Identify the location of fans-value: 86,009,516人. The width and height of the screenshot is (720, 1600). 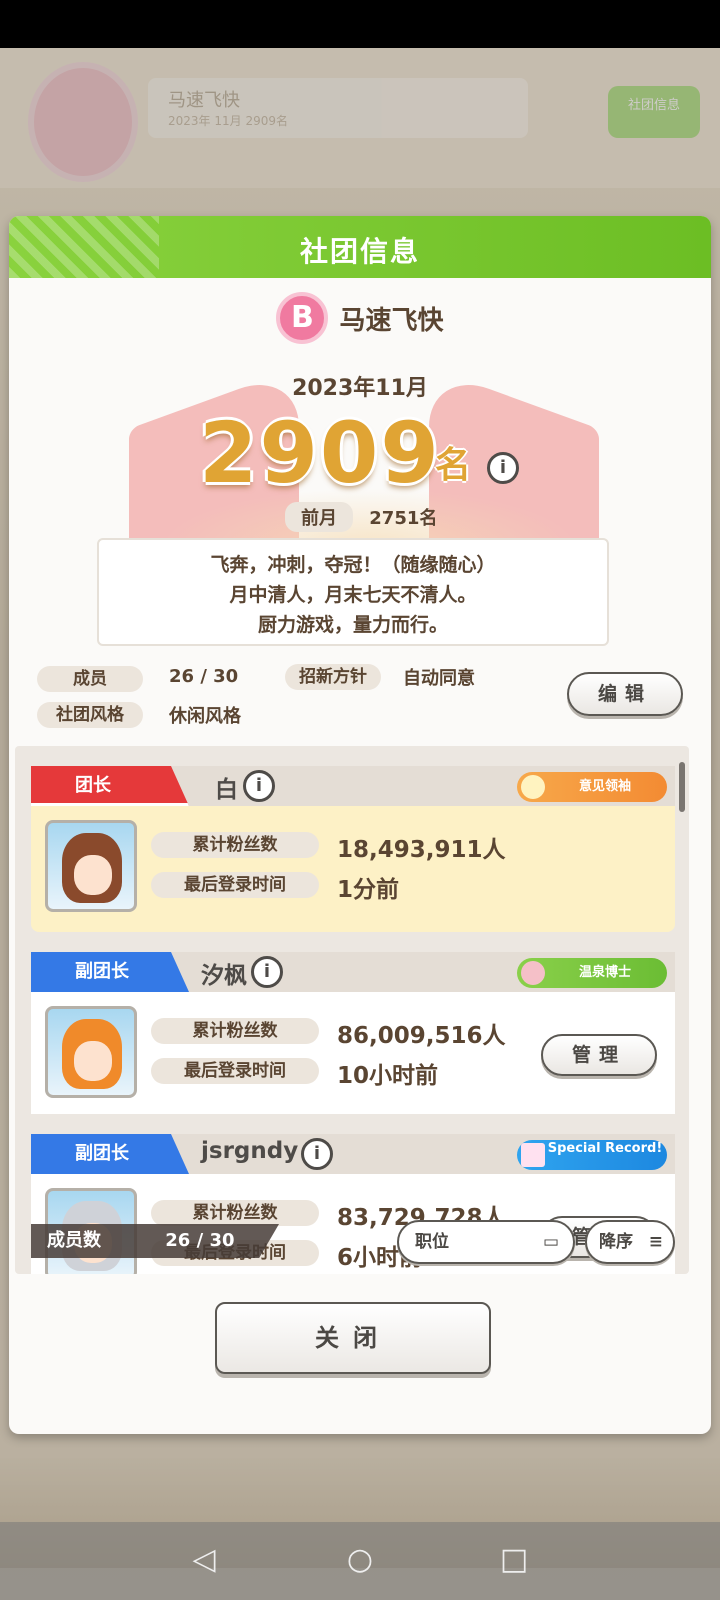
(421, 1036).